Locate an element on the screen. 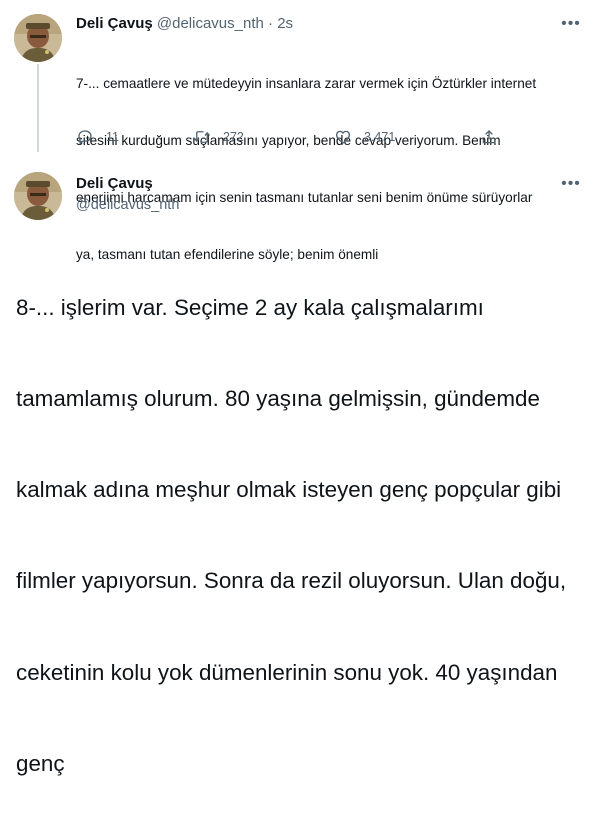 Image resolution: width=606 pixels, height=814 pixels. timestamp: 2s is located at coordinates (285, 23).